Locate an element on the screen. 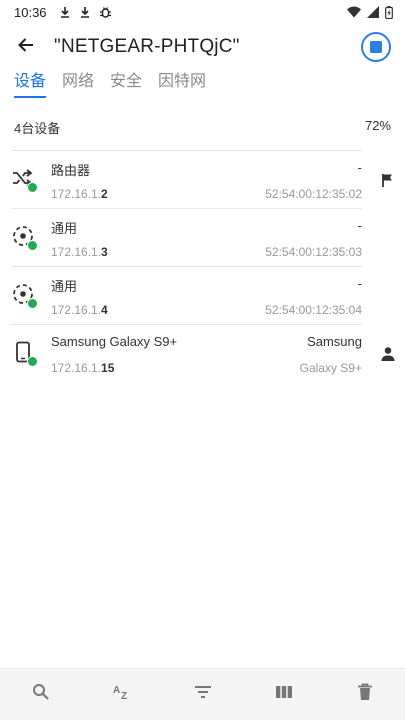  tab-devices: 设备 is located at coordinates (30, 85).